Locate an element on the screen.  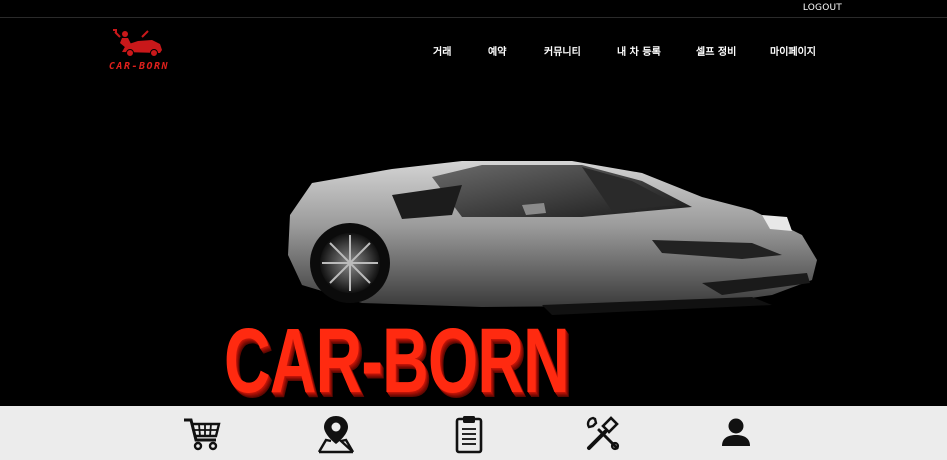
logout-link: LOGOUT is located at coordinates (822, 8).